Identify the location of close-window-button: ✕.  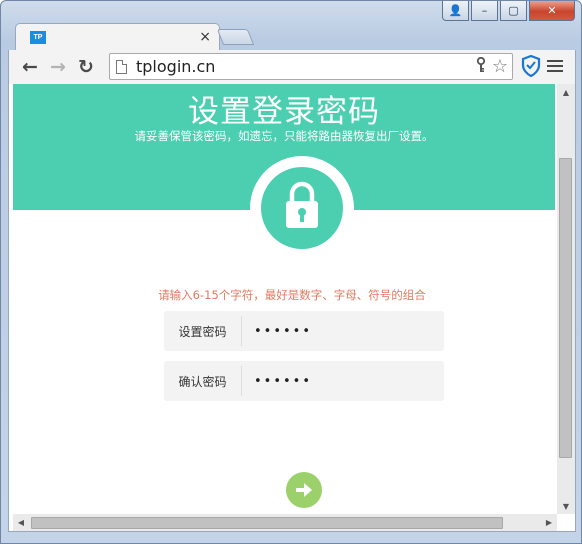
(552, 11).